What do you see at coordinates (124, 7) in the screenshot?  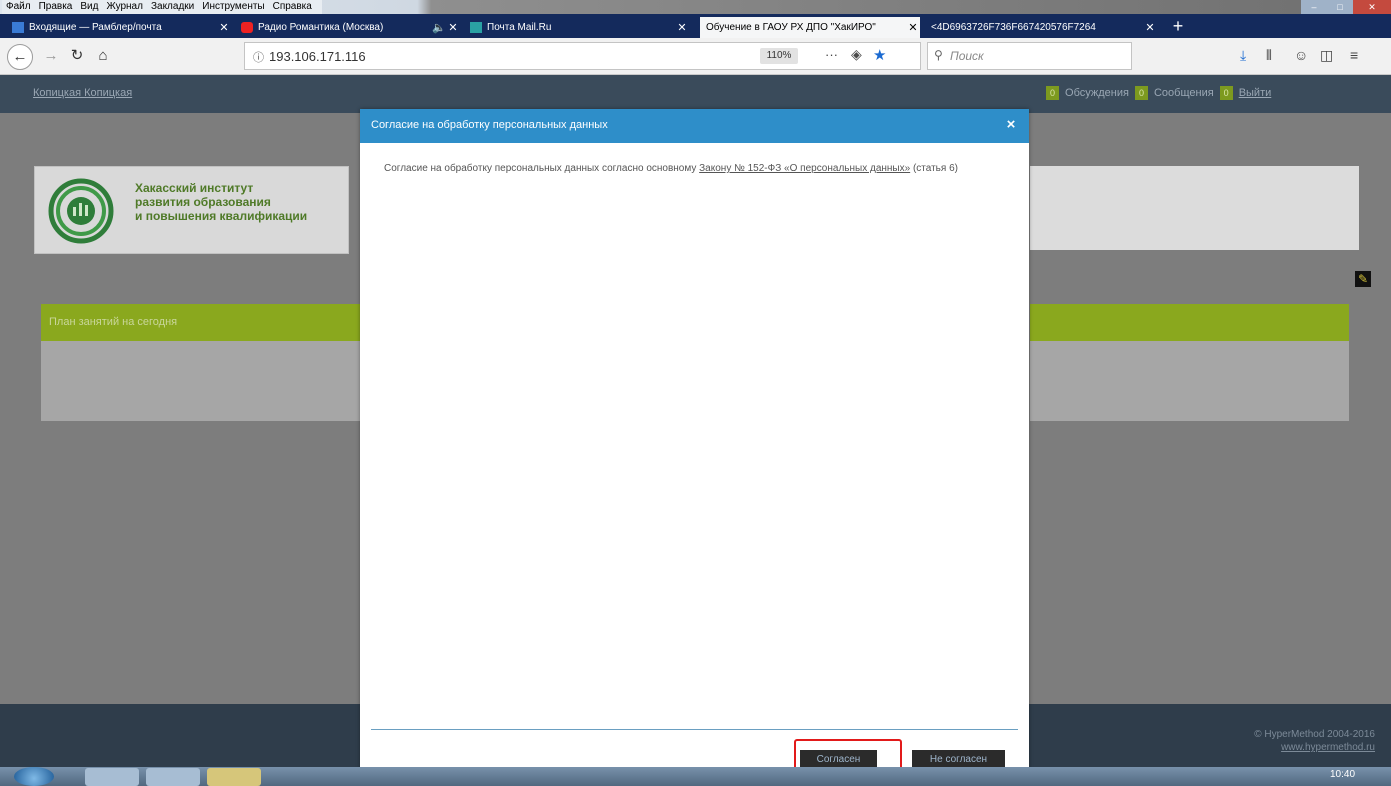 I see `menu-history: Журнал` at bounding box center [124, 7].